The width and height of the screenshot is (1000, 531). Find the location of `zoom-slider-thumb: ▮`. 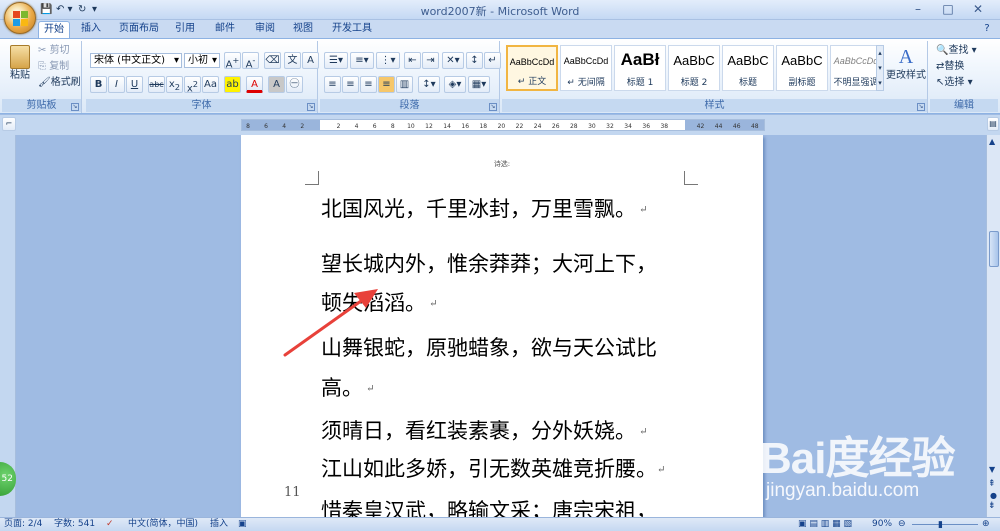

zoom-slider-thumb: ▮ is located at coordinates (940, 525).